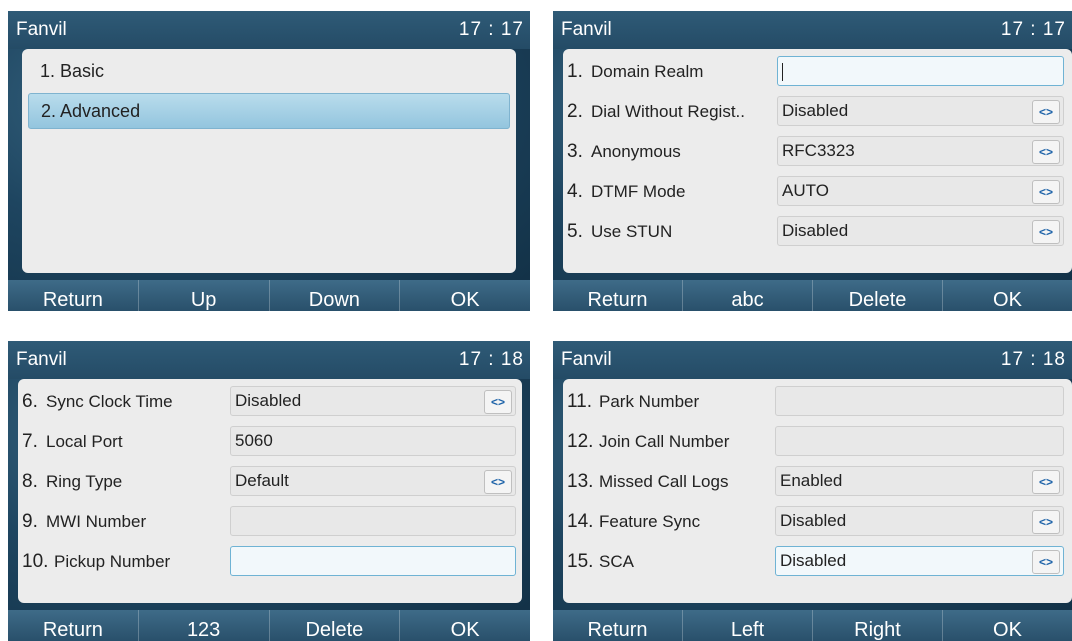  I want to click on mwi-number-input, so click(373, 521).